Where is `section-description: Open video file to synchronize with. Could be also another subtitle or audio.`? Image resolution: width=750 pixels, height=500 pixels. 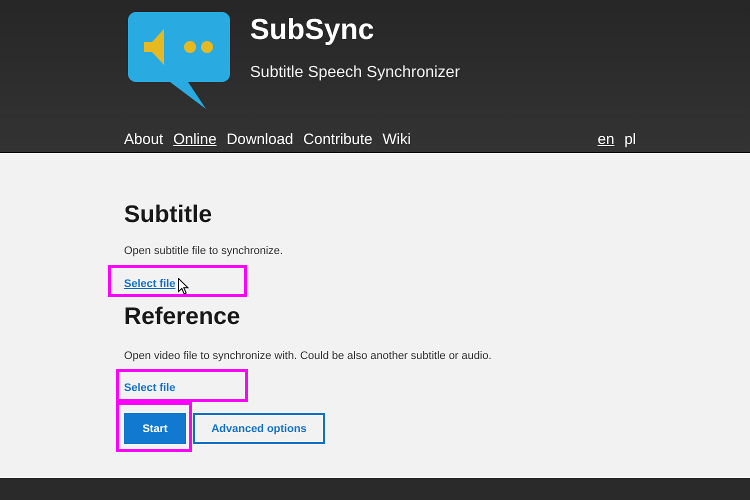
section-description: Open video file to synchronize with. Could be also another subtitle or audio. is located at coordinates (308, 356).